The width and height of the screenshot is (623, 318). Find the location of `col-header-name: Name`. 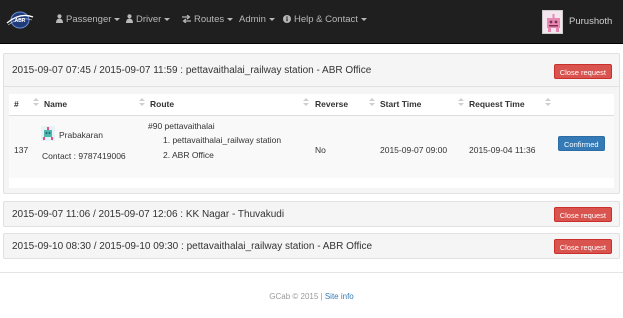

col-header-name: Name is located at coordinates (55, 104).